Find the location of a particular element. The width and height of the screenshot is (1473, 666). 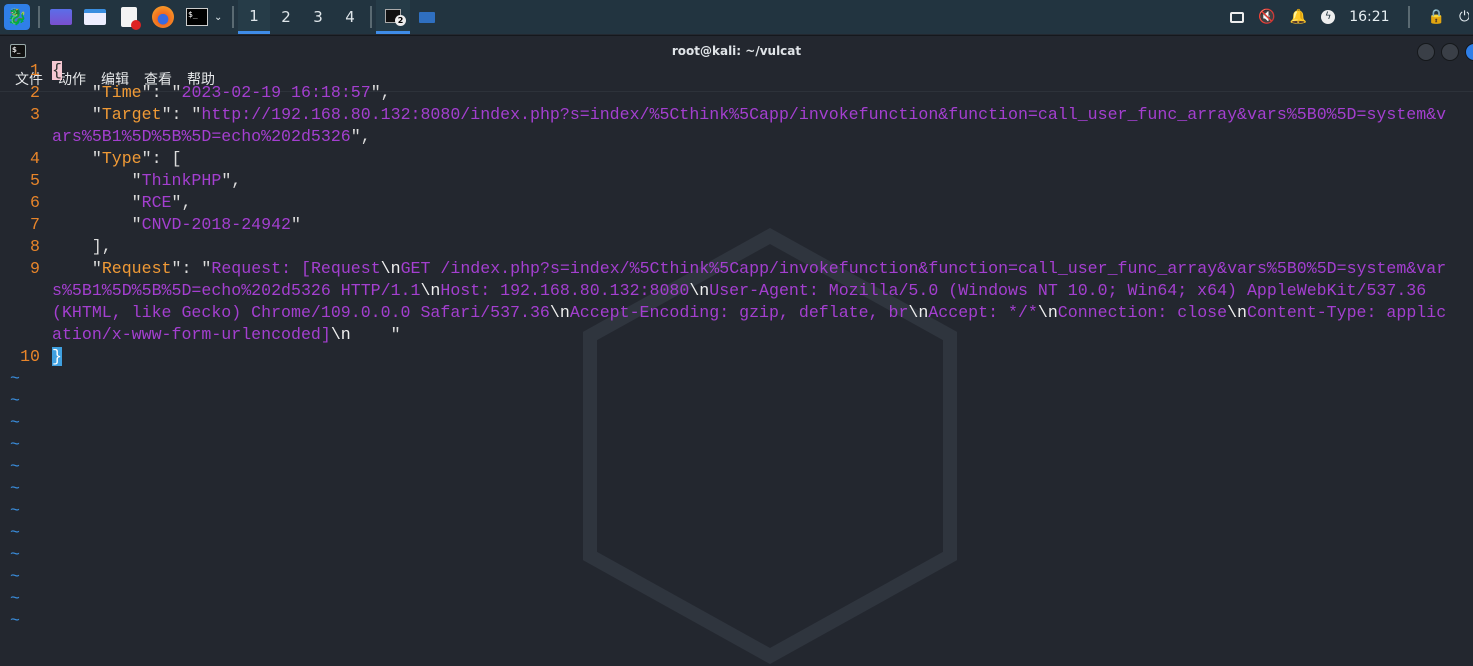

line-number: 3 is located at coordinates (35, 114).